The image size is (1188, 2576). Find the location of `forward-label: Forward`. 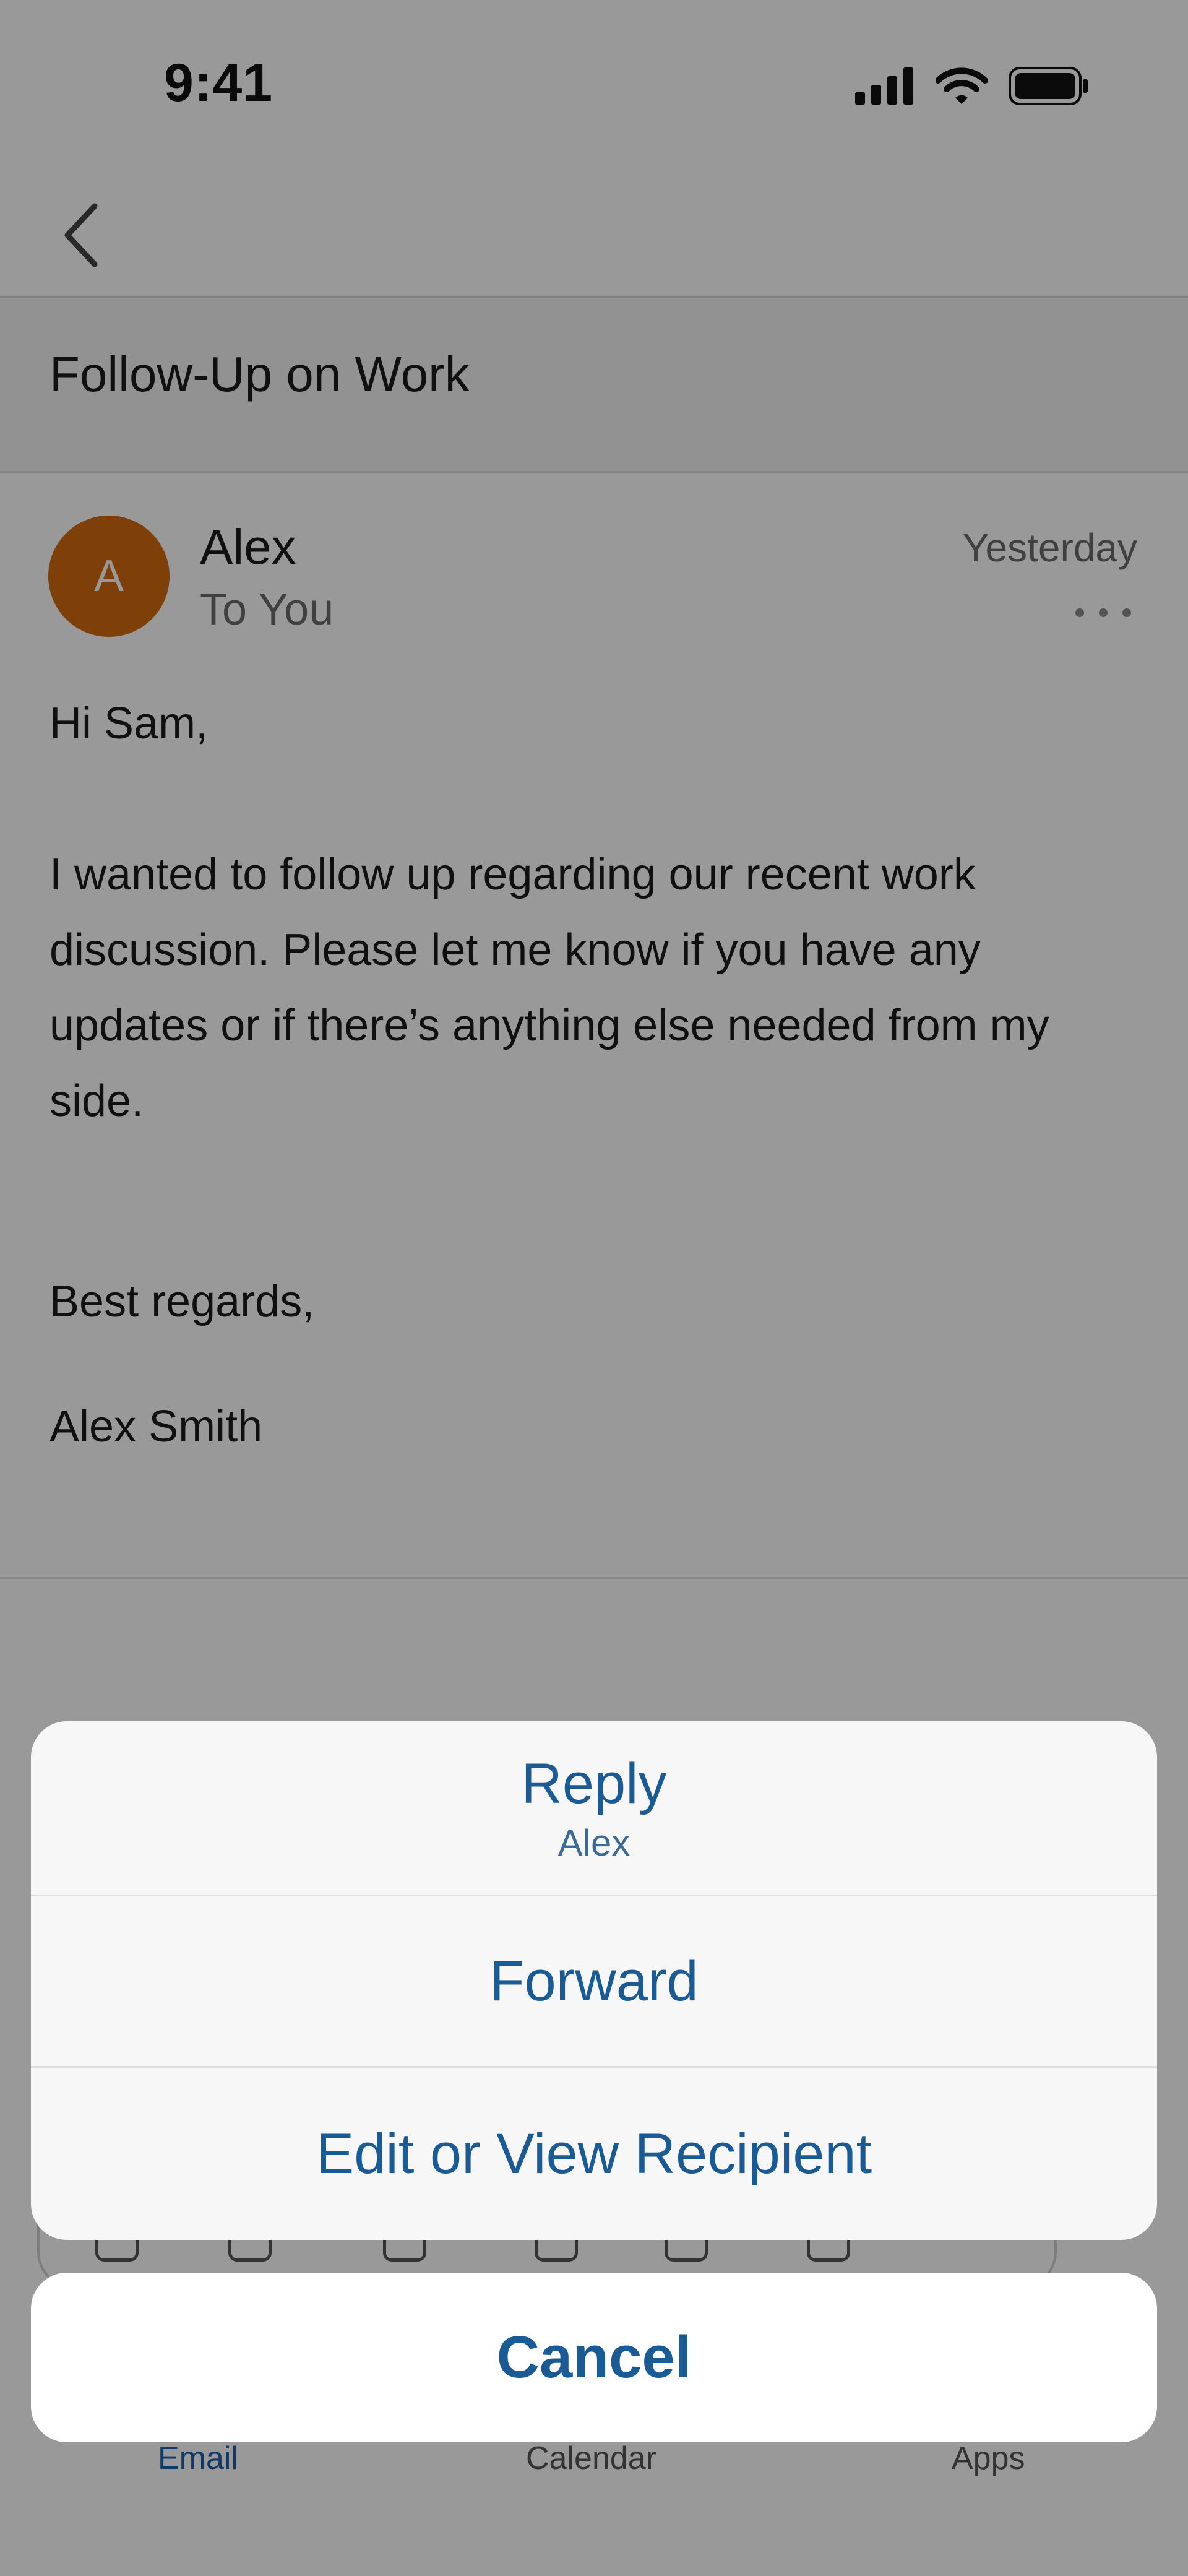

forward-label: Forward is located at coordinates (594, 1981).